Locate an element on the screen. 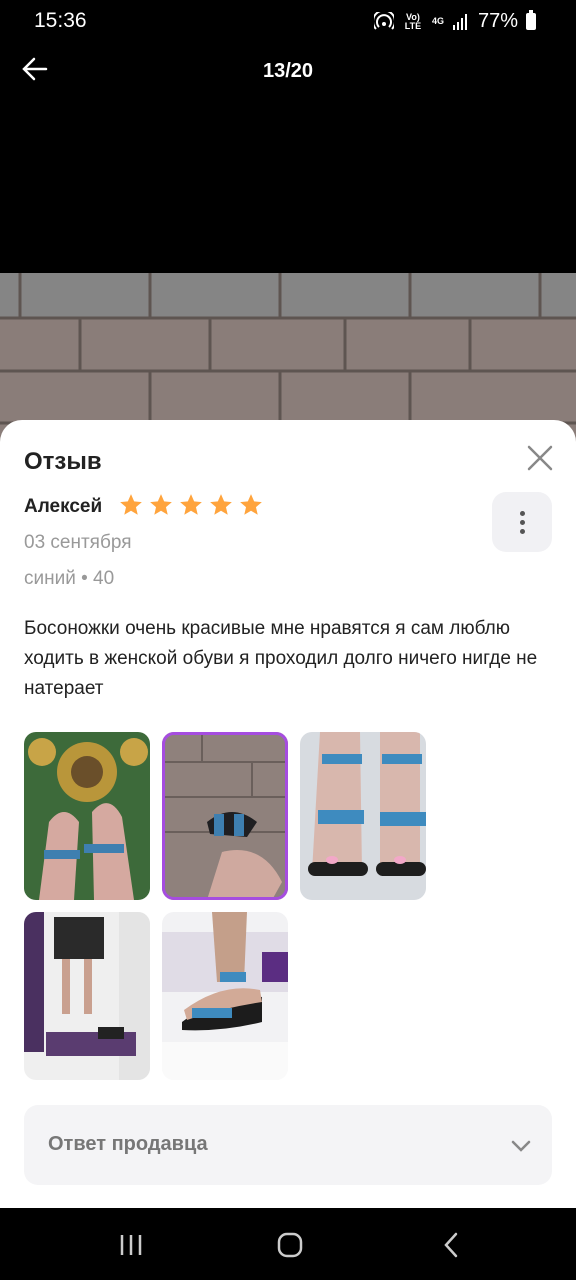  product-variant: синий • 40 is located at coordinates (69, 578).